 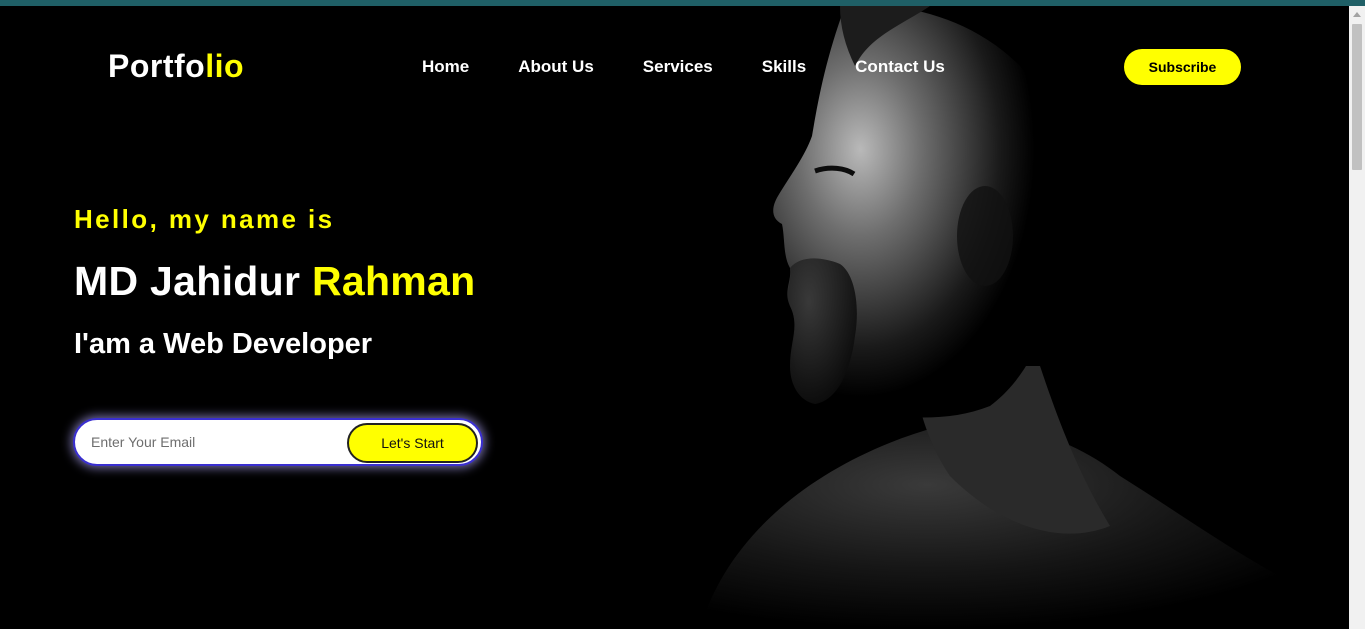 What do you see at coordinates (556, 67) in the screenshot?
I see `nav-link-about-us: About Us` at bounding box center [556, 67].